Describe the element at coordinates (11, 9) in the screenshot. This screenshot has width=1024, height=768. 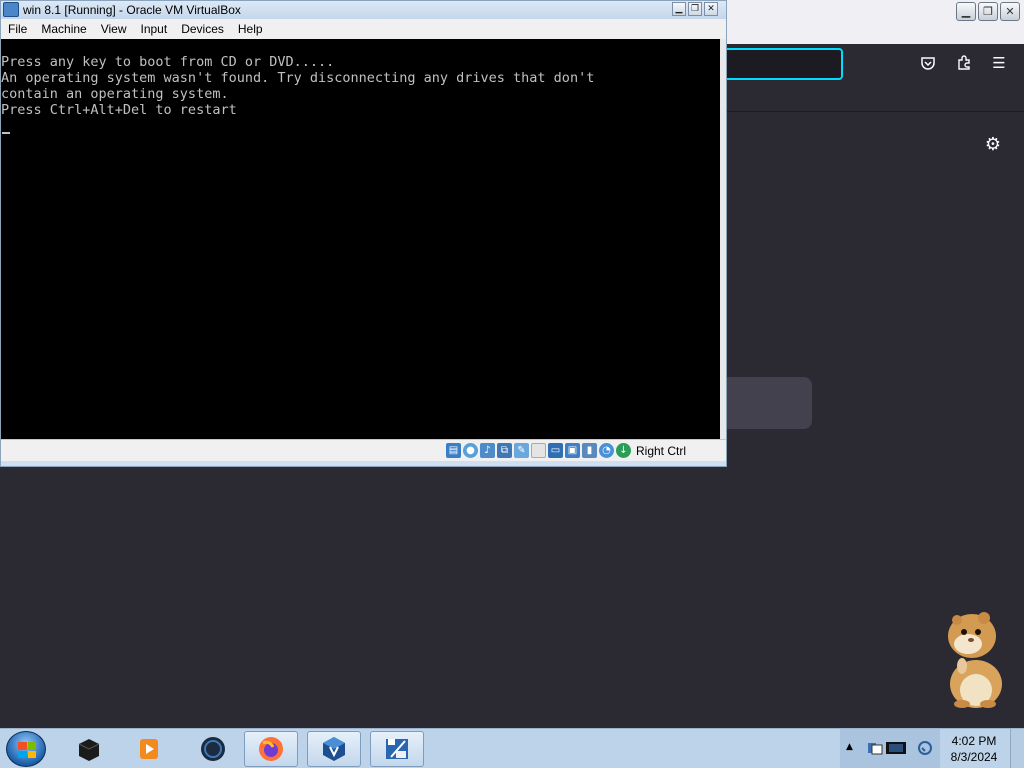
I see `vm-window-icon` at that location.